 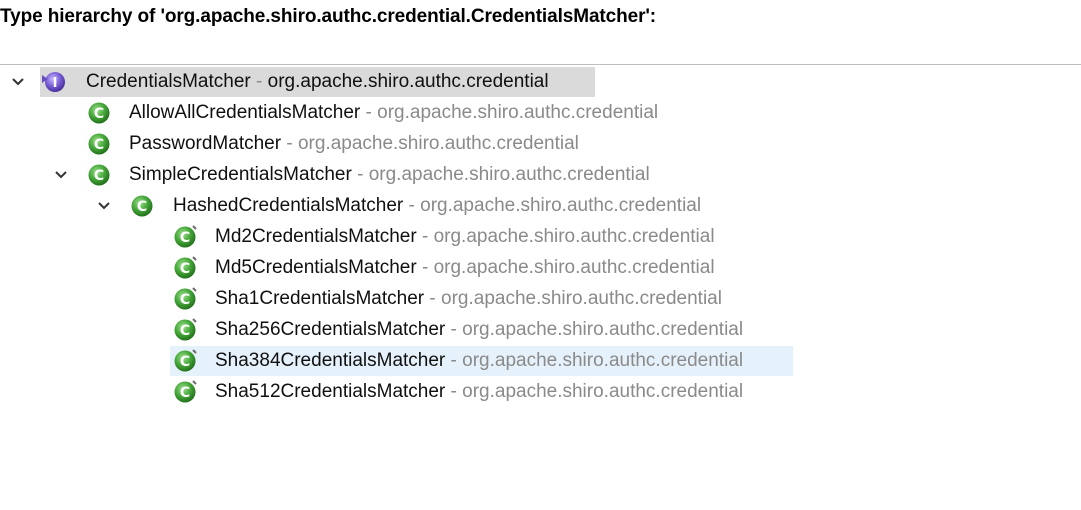 I want to click on node-name: SimpleCredentialsMatcher, so click(x=240, y=174).